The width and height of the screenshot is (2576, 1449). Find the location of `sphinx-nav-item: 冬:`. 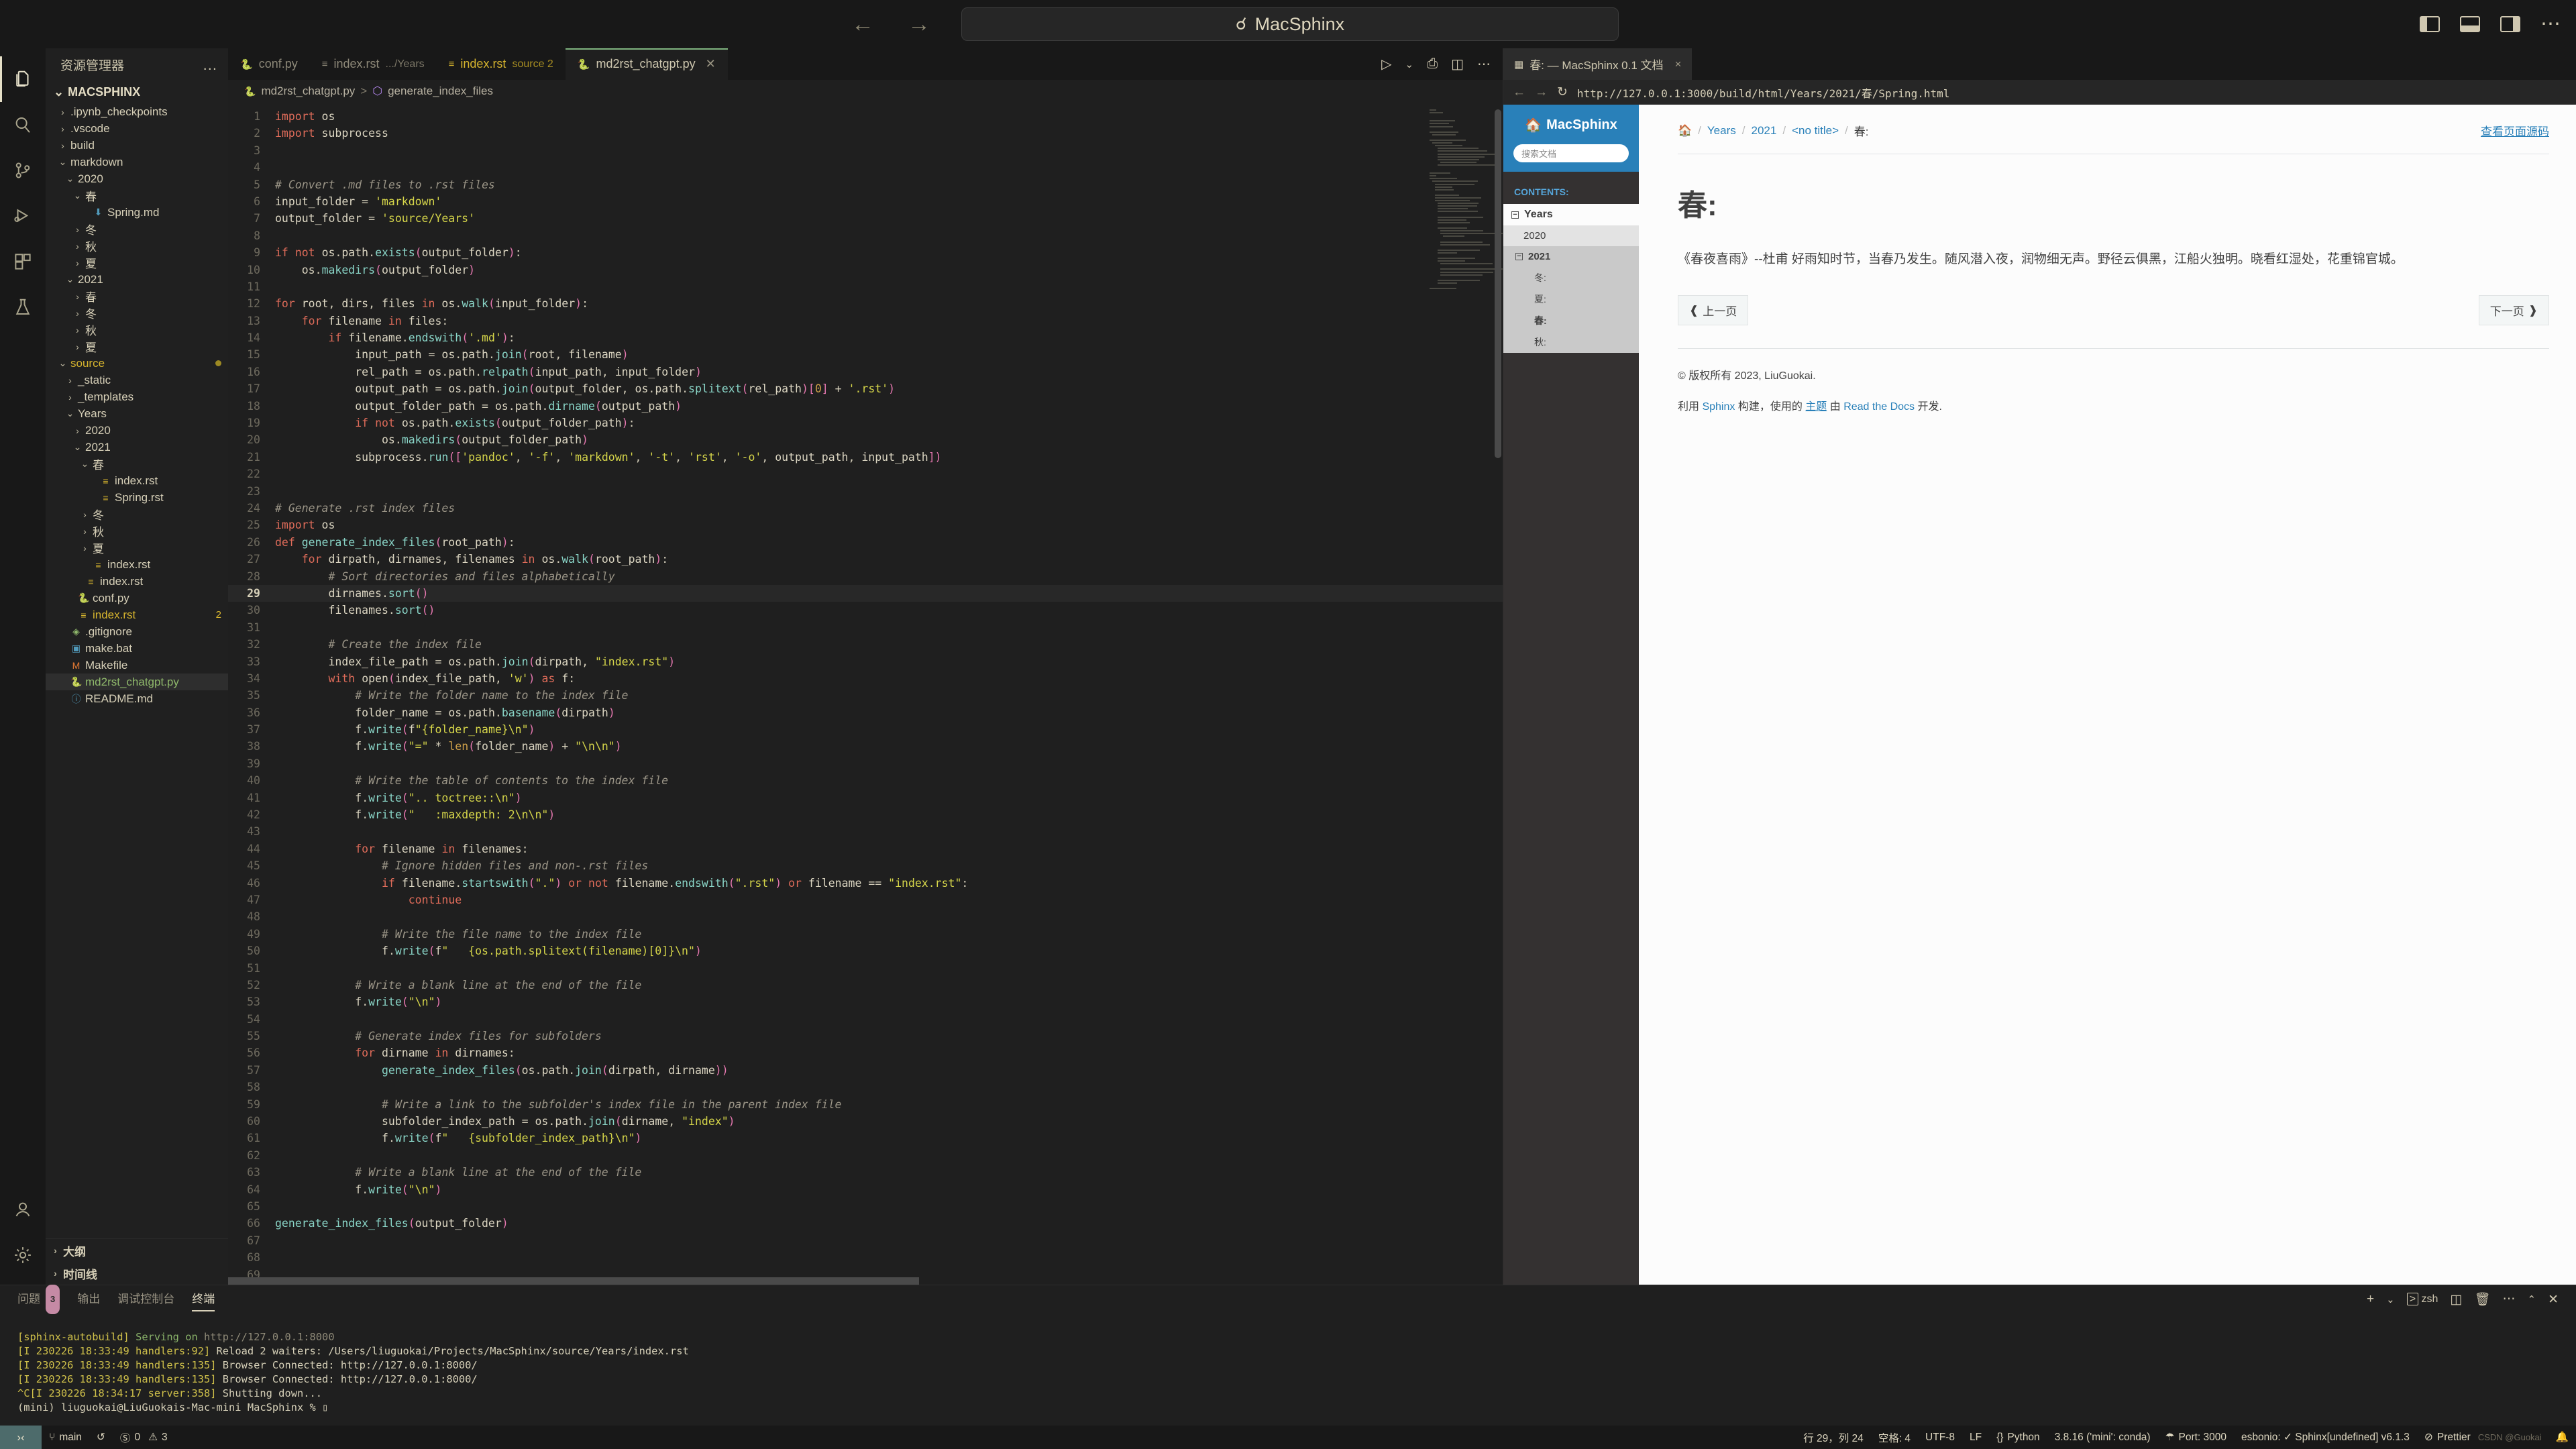

sphinx-nav-item: 冬: is located at coordinates (1571, 277).